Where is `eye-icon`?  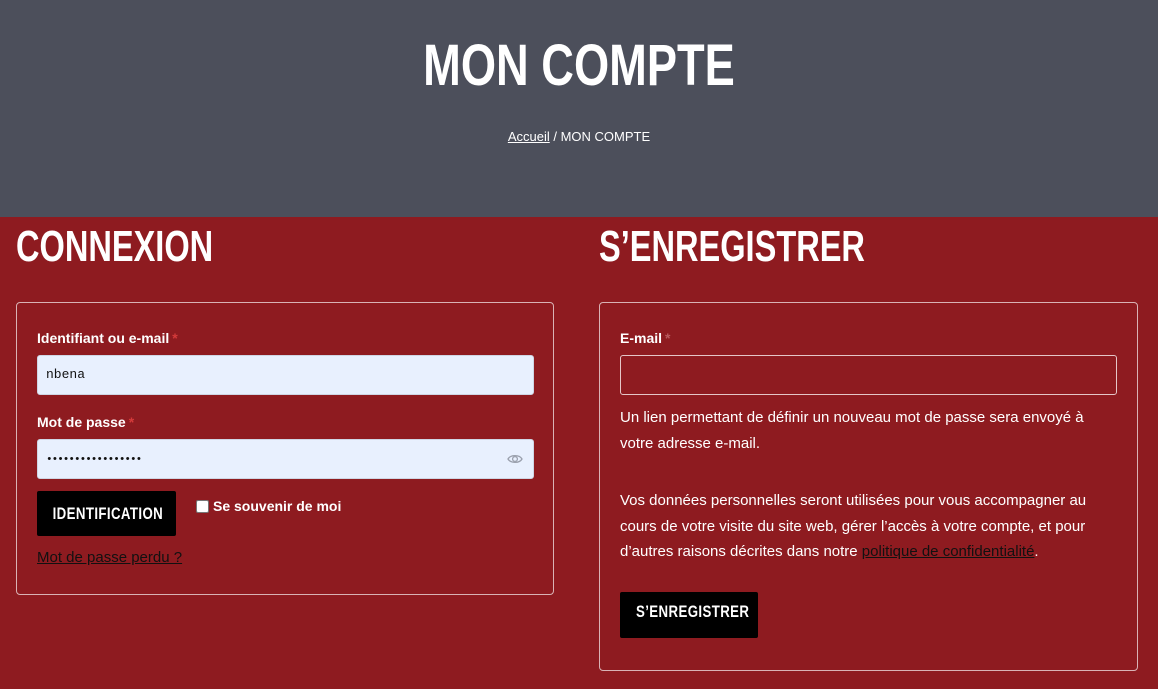
eye-icon is located at coordinates (515, 459).